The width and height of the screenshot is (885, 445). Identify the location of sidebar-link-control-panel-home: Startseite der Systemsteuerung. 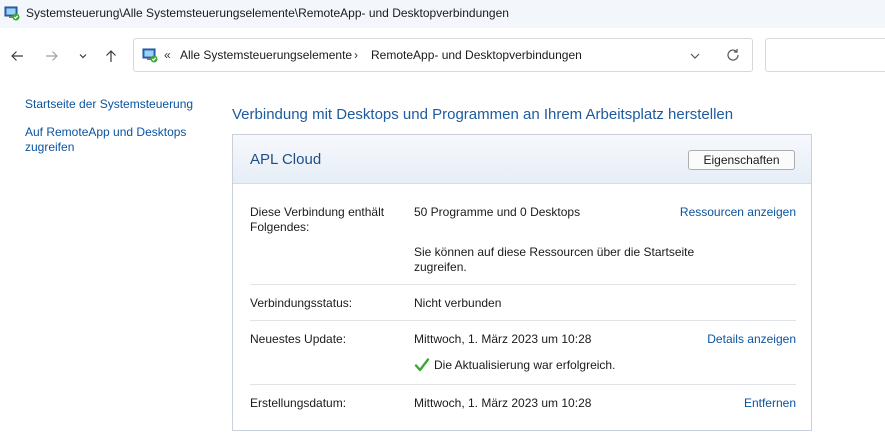
(120, 104).